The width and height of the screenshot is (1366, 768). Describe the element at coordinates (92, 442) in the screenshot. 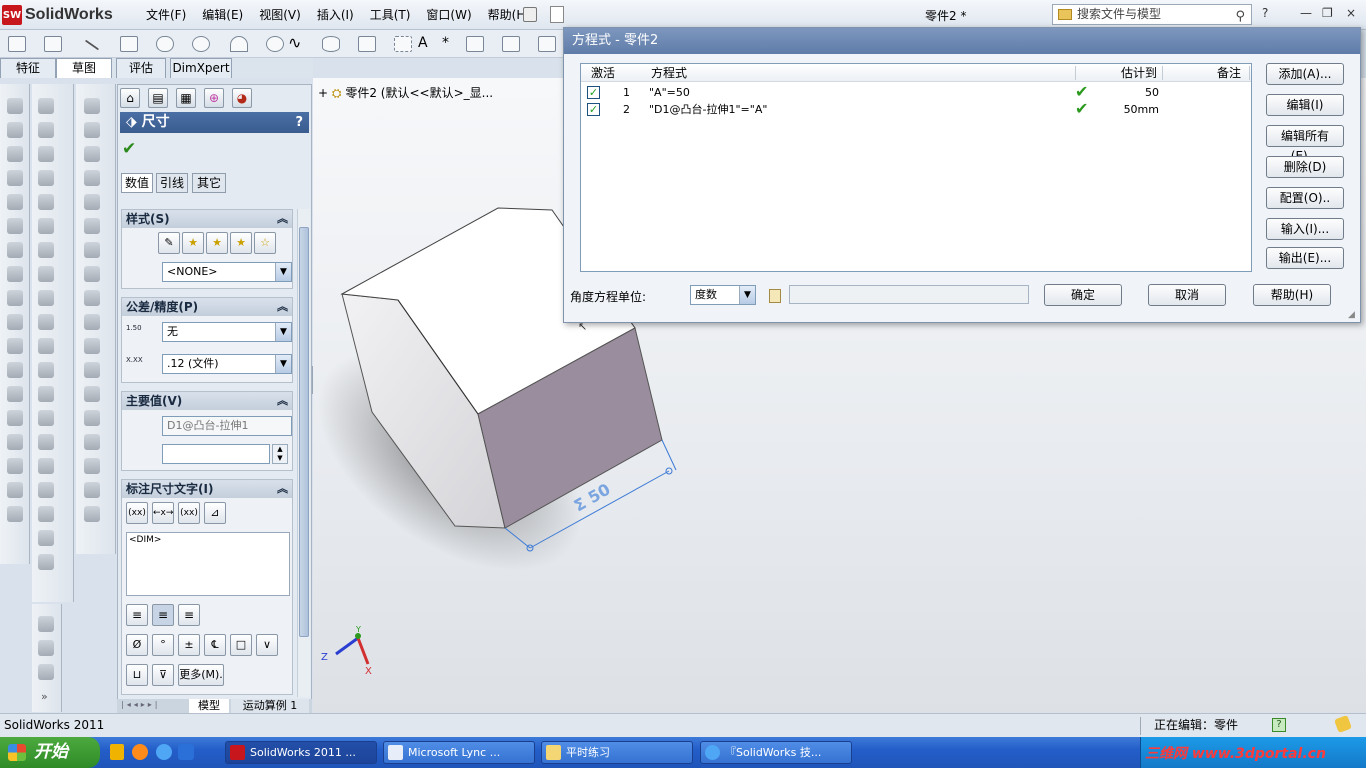

I see `replace-face-icon` at that location.